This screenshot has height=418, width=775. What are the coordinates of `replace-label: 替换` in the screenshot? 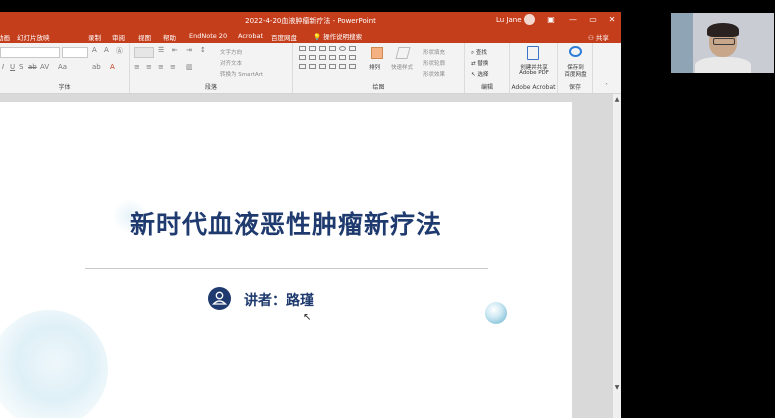 It's located at (483, 64).